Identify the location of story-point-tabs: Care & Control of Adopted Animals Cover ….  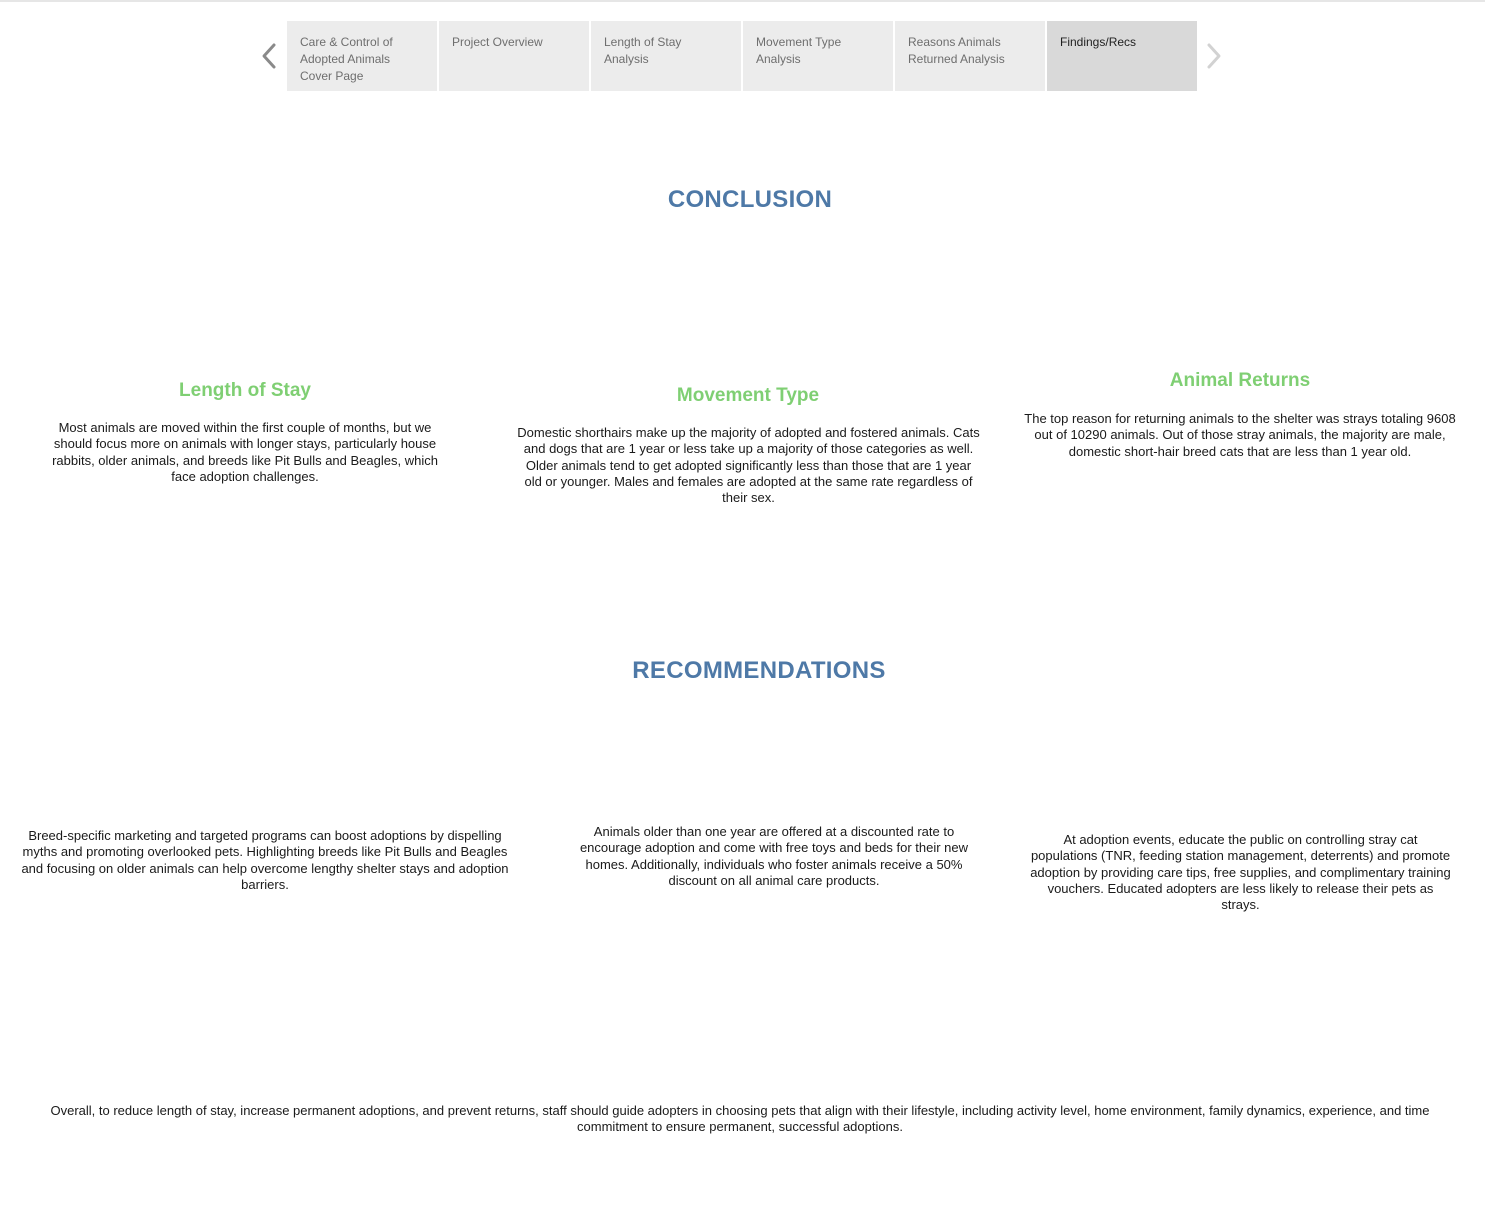
(742, 56).